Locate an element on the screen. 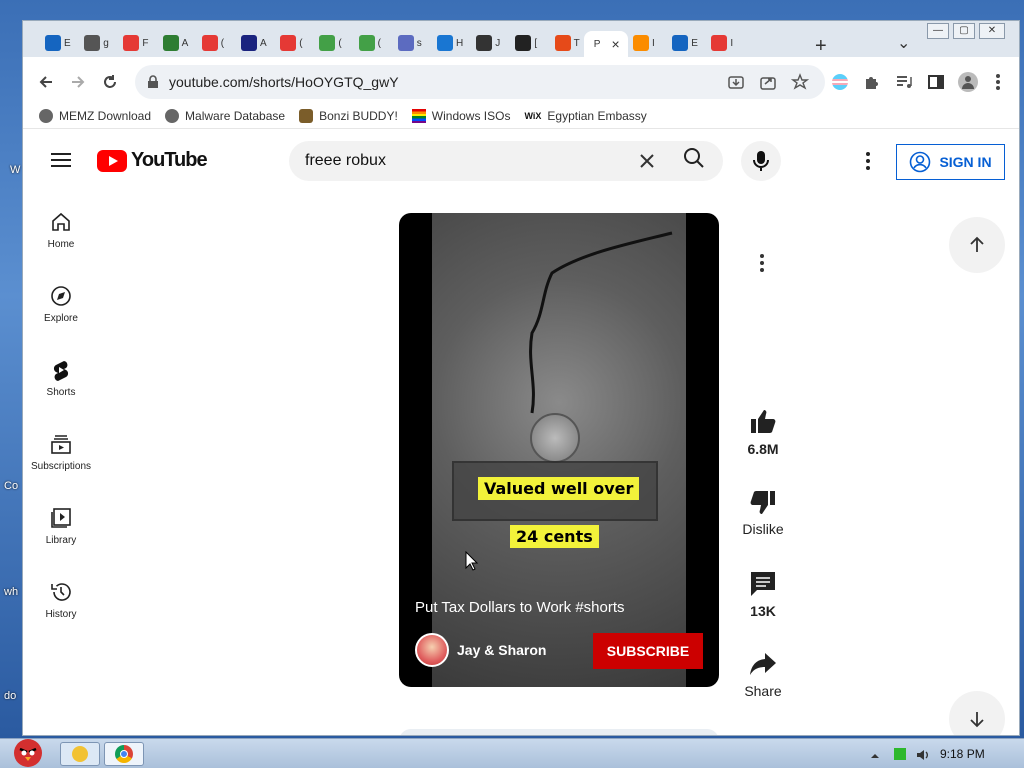 The image size is (1024, 768). hamburger-menu-icon is located at coordinates (61, 160).